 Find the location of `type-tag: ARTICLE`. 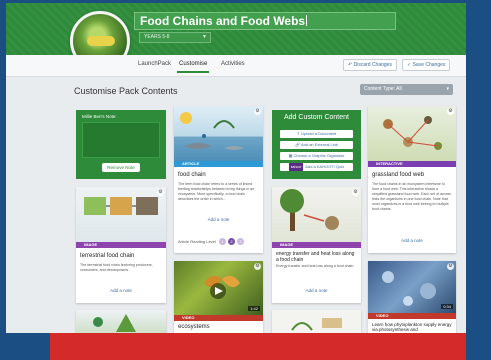

type-tag: ARTICLE is located at coordinates (218, 164).